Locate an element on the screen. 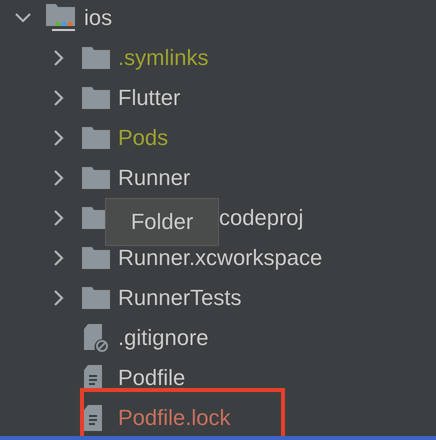  module-folder-icon is located at coordinates (61, 18).